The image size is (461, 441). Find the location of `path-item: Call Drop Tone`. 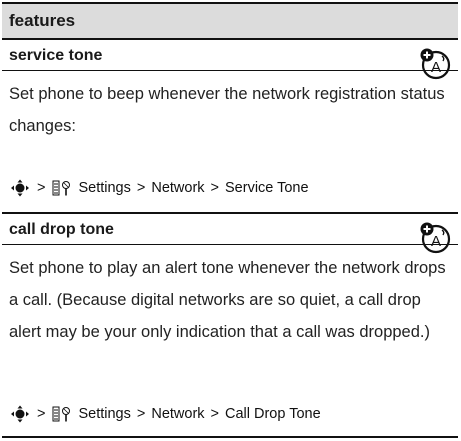

path-item: Call Drop Tone is located at coordinates (273, 414).